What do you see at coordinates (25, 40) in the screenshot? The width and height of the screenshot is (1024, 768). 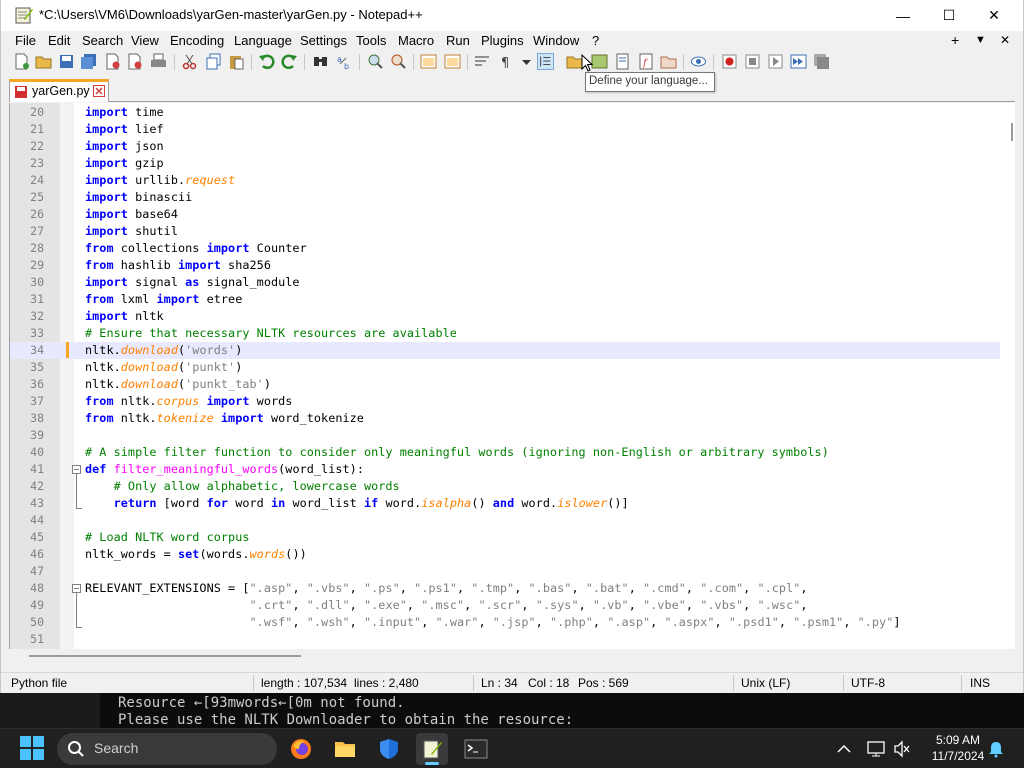 I see `menu-file: File` at bounding box center [25, 40].